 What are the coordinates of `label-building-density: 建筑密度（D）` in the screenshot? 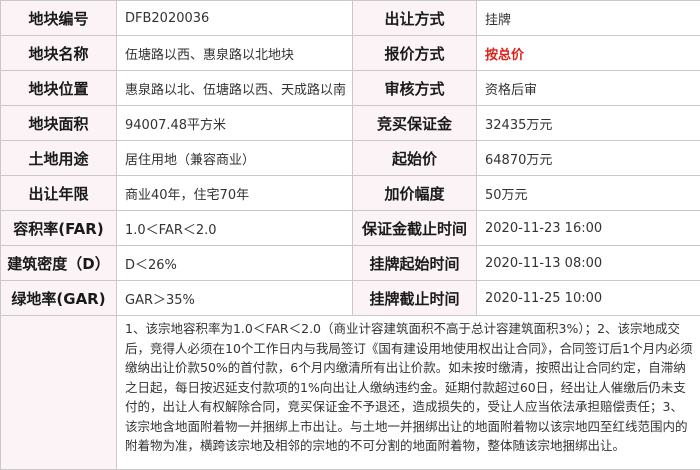 It's located at (59, 263).